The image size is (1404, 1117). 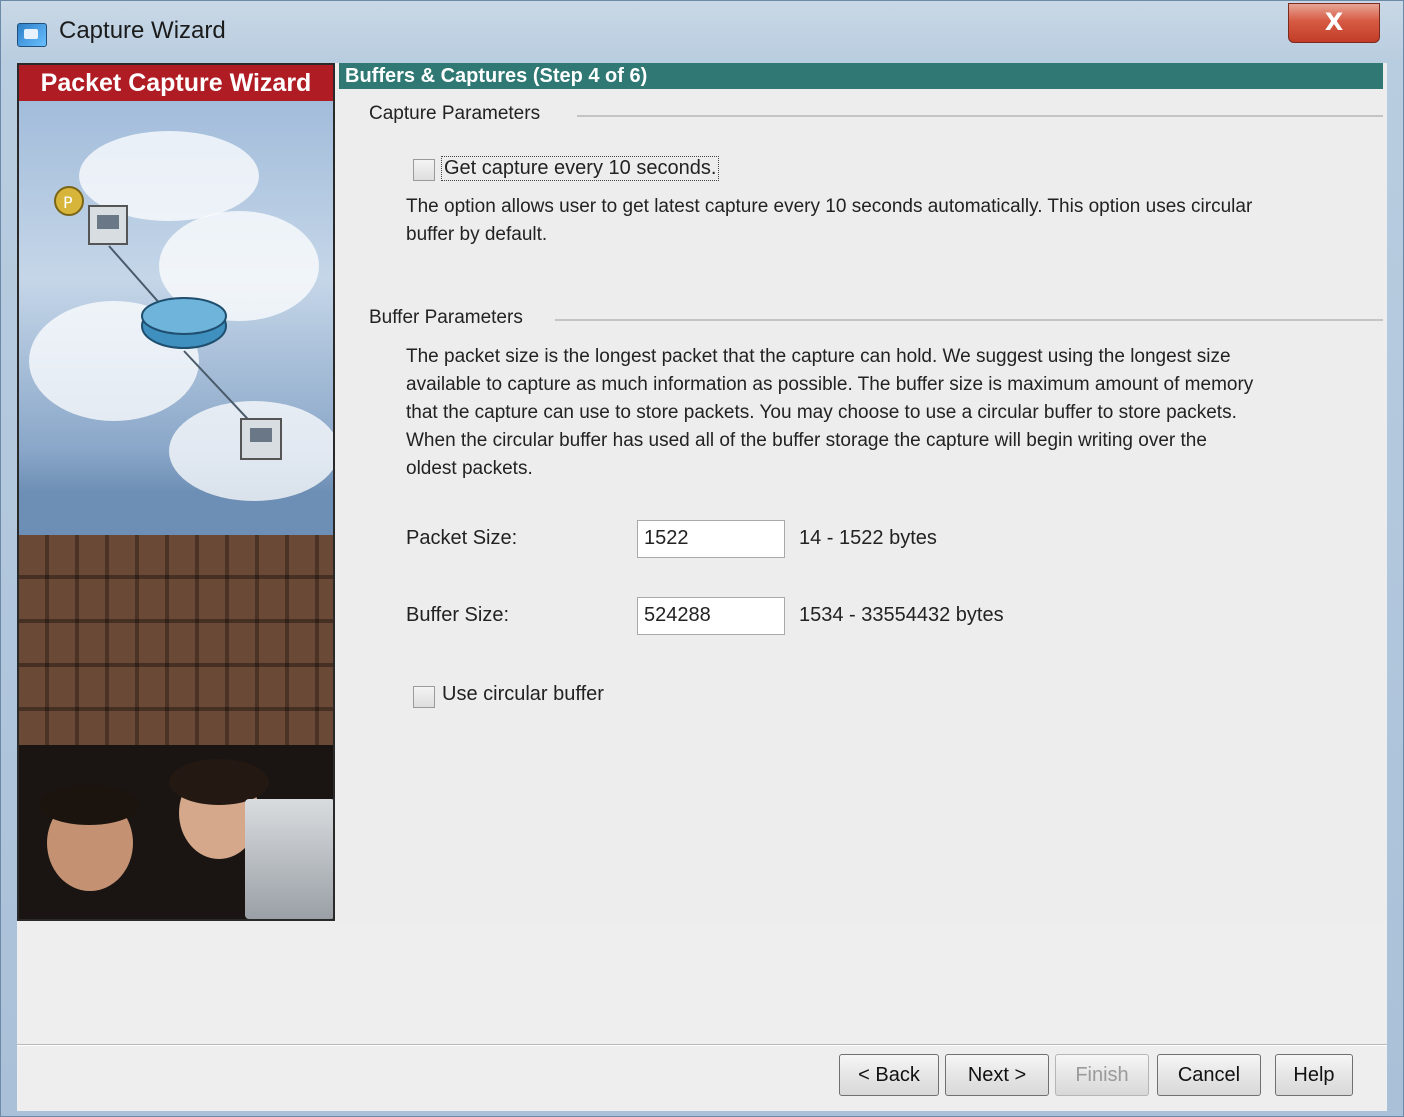 What do you see at coordinates (168, 323) in the screenshot?
I see `network-topology-icon: P` at bounding box center [168, 323].